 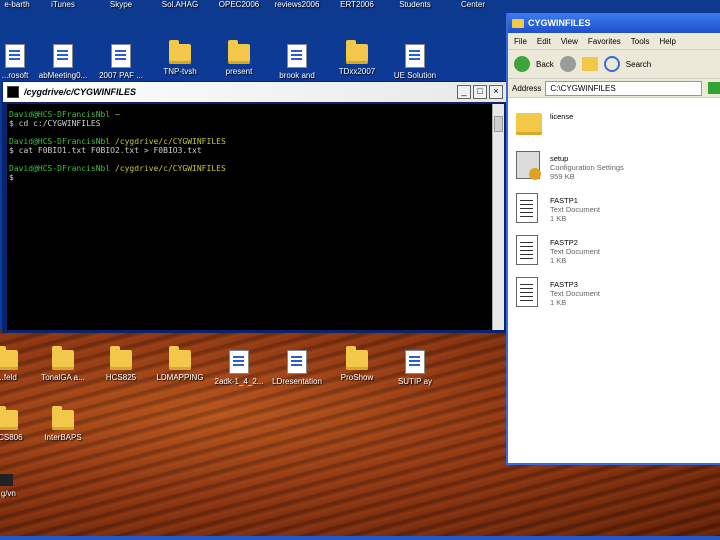 What do you see at coordinates (20, 486) in the screenshot?
I see `desktop-icon: ...g/vn` at bounding box center [20, 486].